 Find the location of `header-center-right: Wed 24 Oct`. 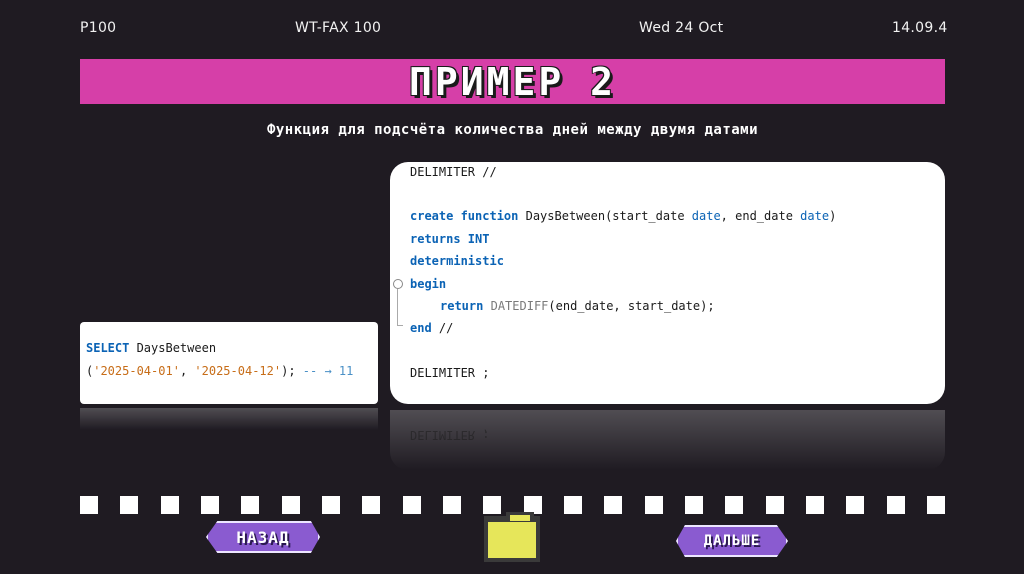

header-center-right: Wed 24 Oct is located at coordinates (681, 28).